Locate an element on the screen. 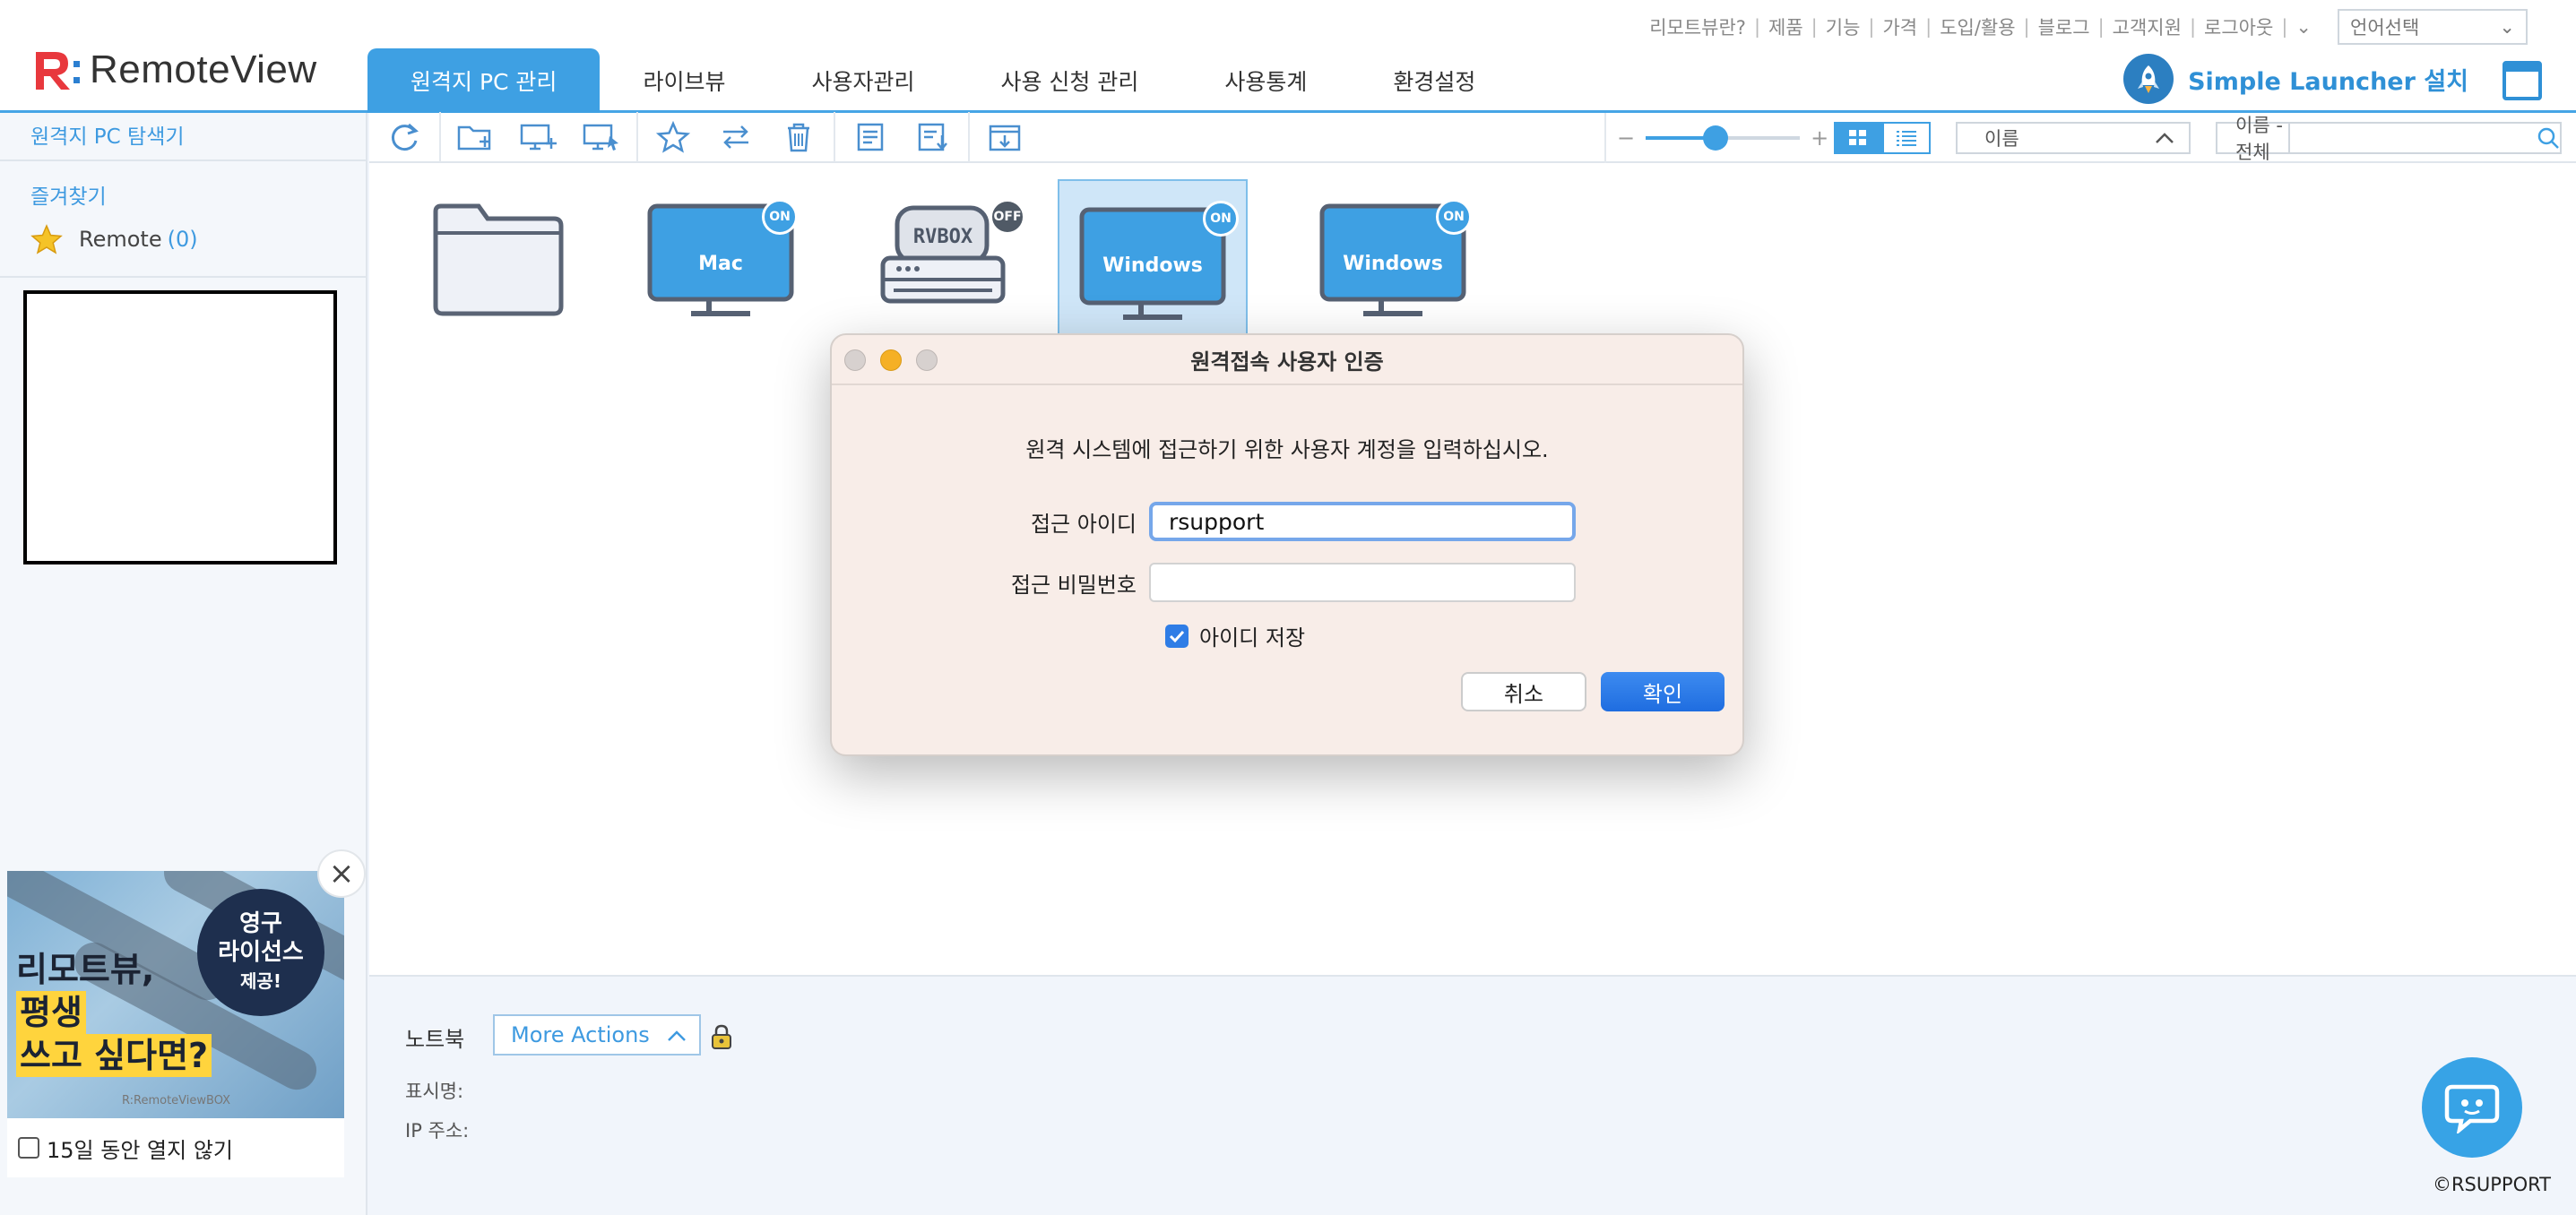 The image size is (2576, 1215). memo-icon is located at coordinates (870, 137).